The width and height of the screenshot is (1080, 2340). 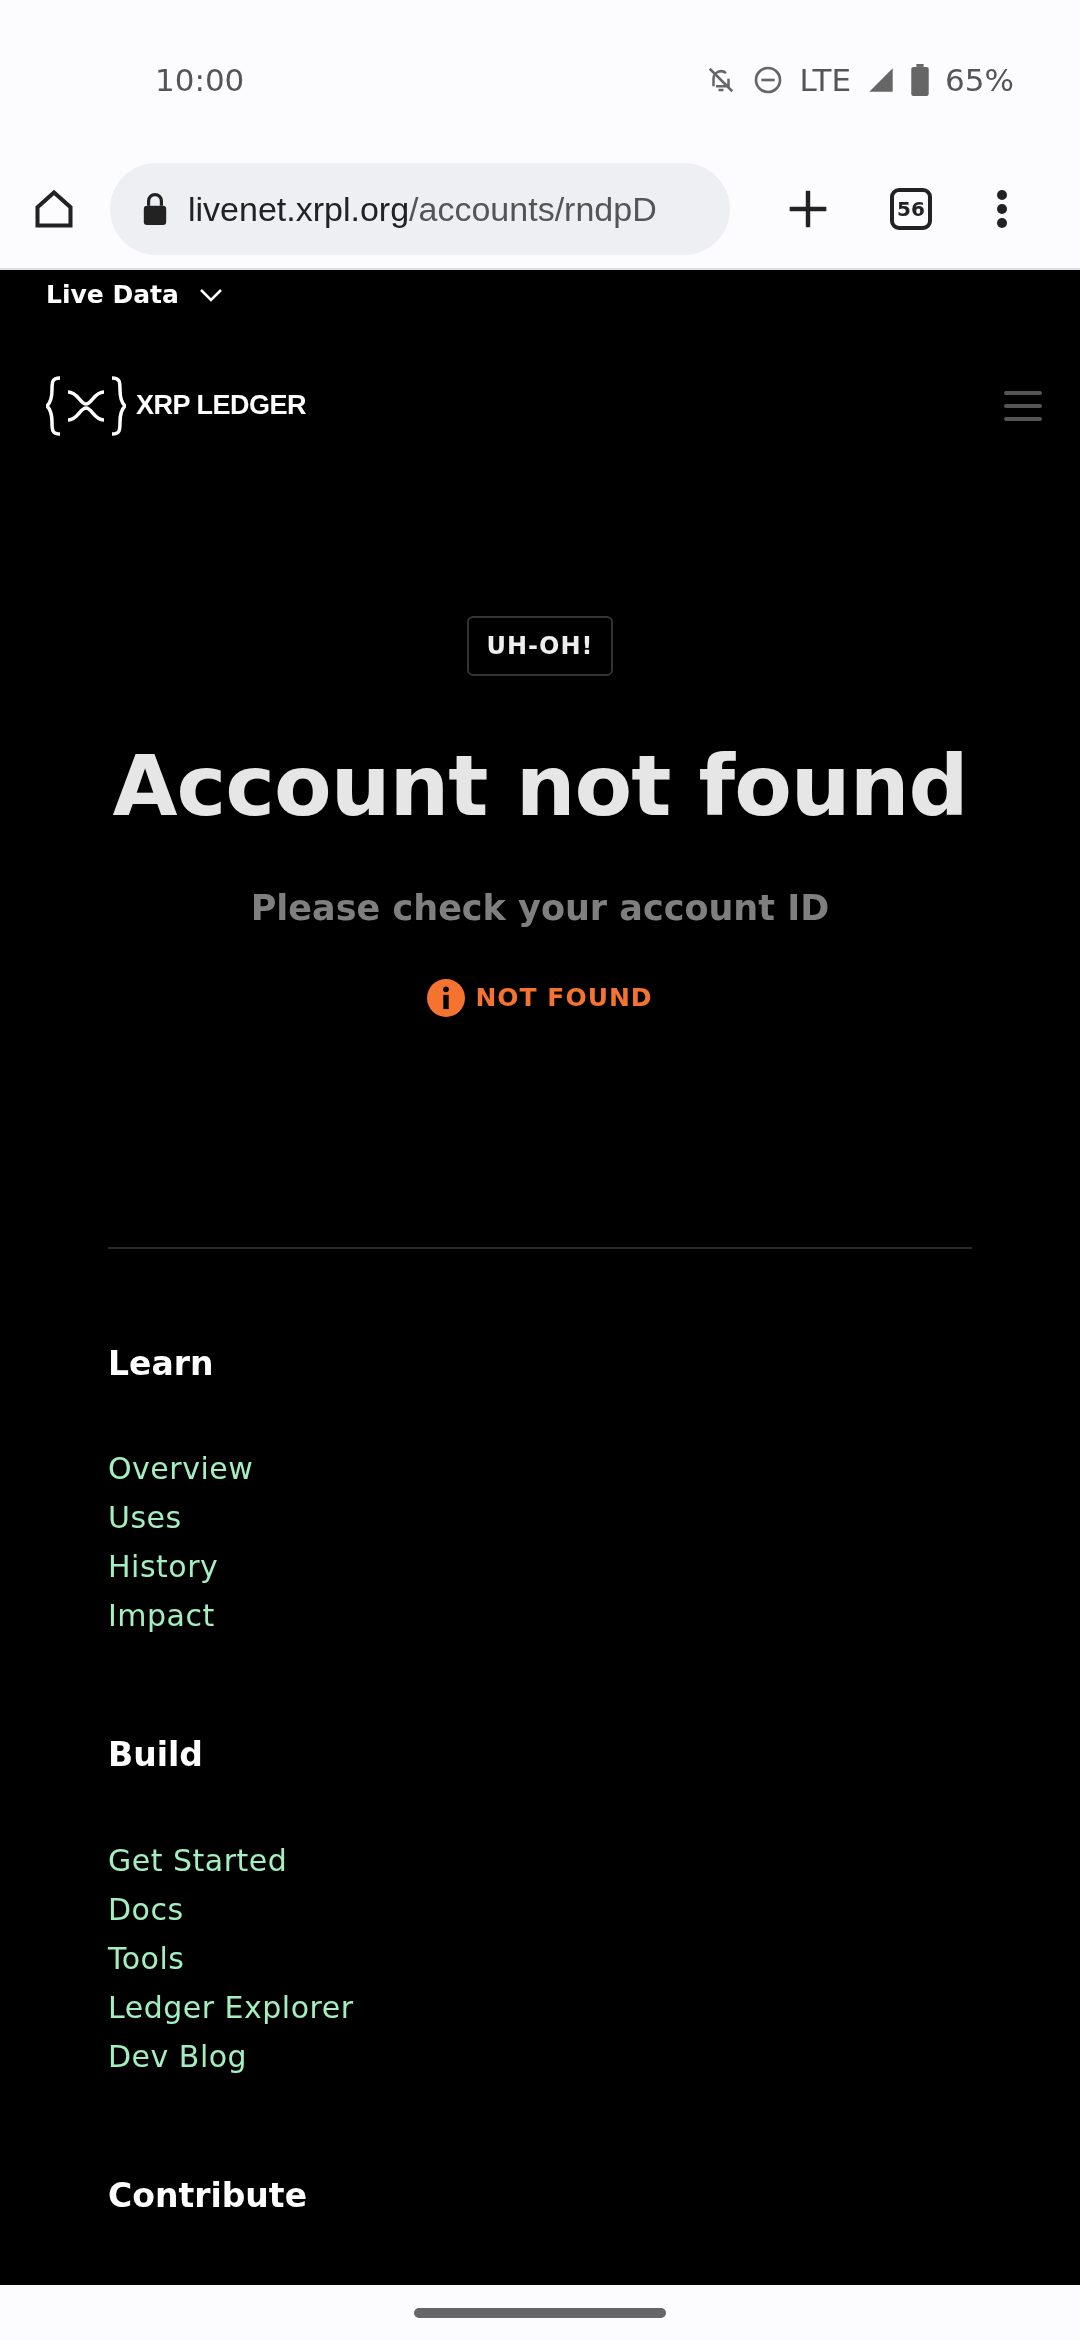 I want to click on status-time: 10:00, so click(x=200, y=80).